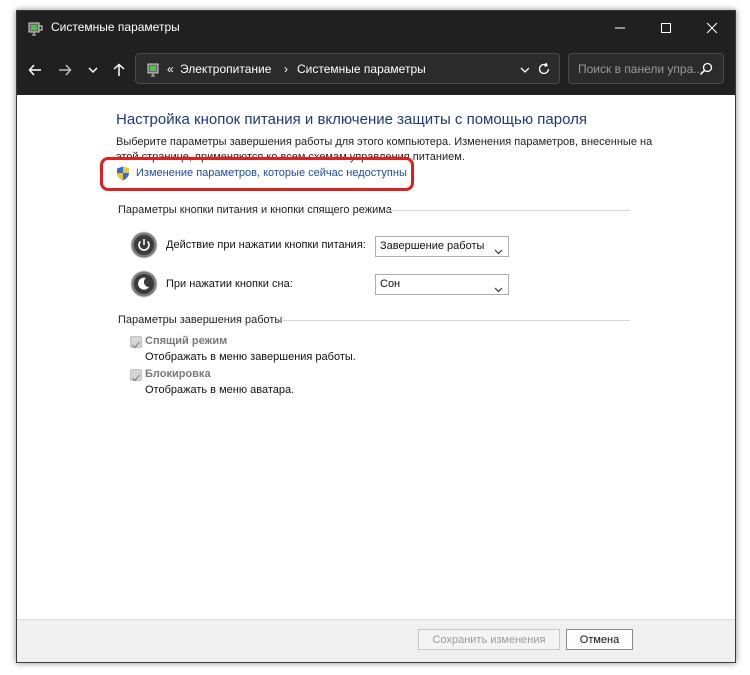  What do you see at coordinates (144, 284) in the screenshot?
I see `sleep-button-icon` at bounding box center [144, 284].